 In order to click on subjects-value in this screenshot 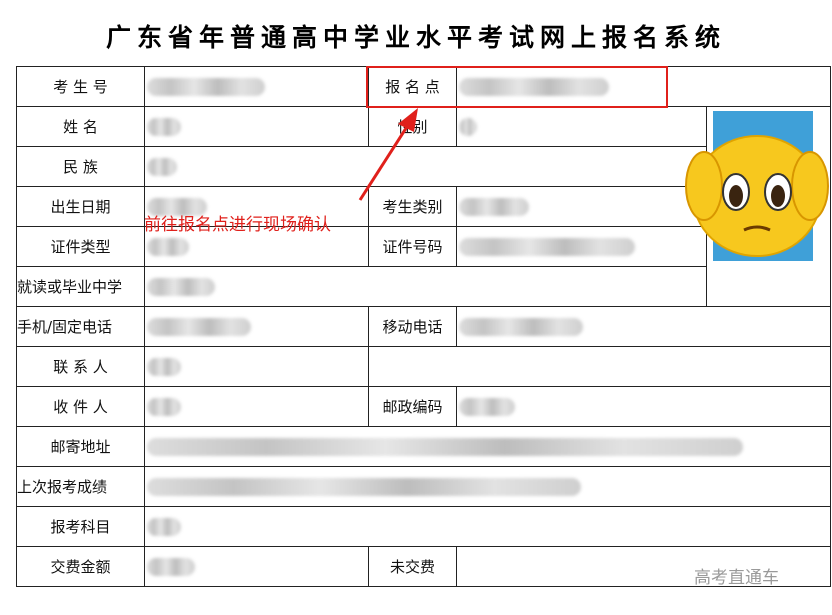, I will do `click(487, 526)`.